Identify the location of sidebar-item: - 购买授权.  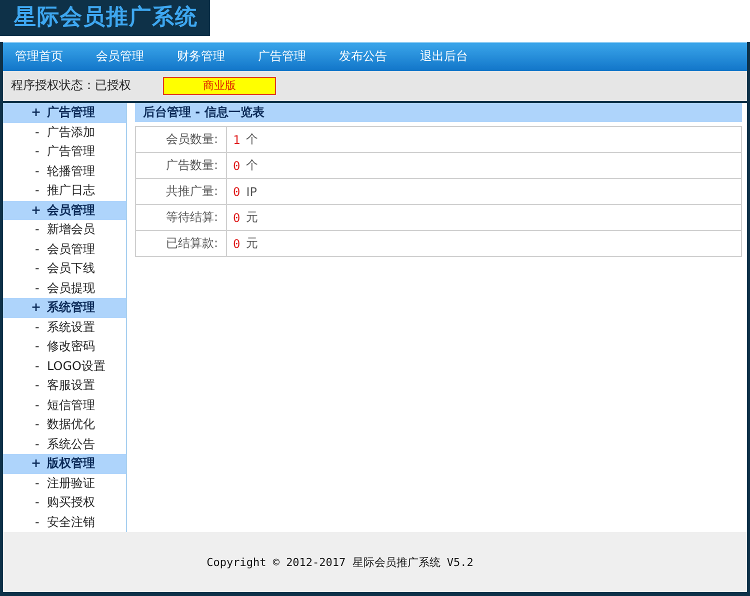
(64, 503).